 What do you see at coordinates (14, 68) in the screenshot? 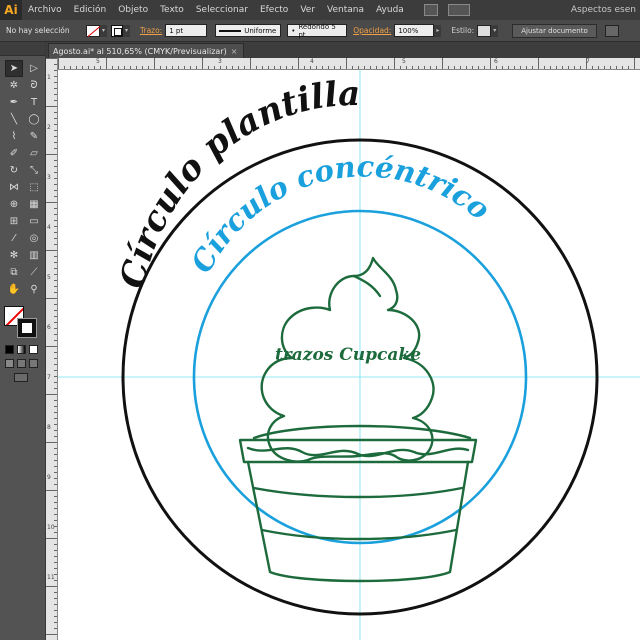
I see `selection-tool-icon: ➤` at bounding box center [14, 68].